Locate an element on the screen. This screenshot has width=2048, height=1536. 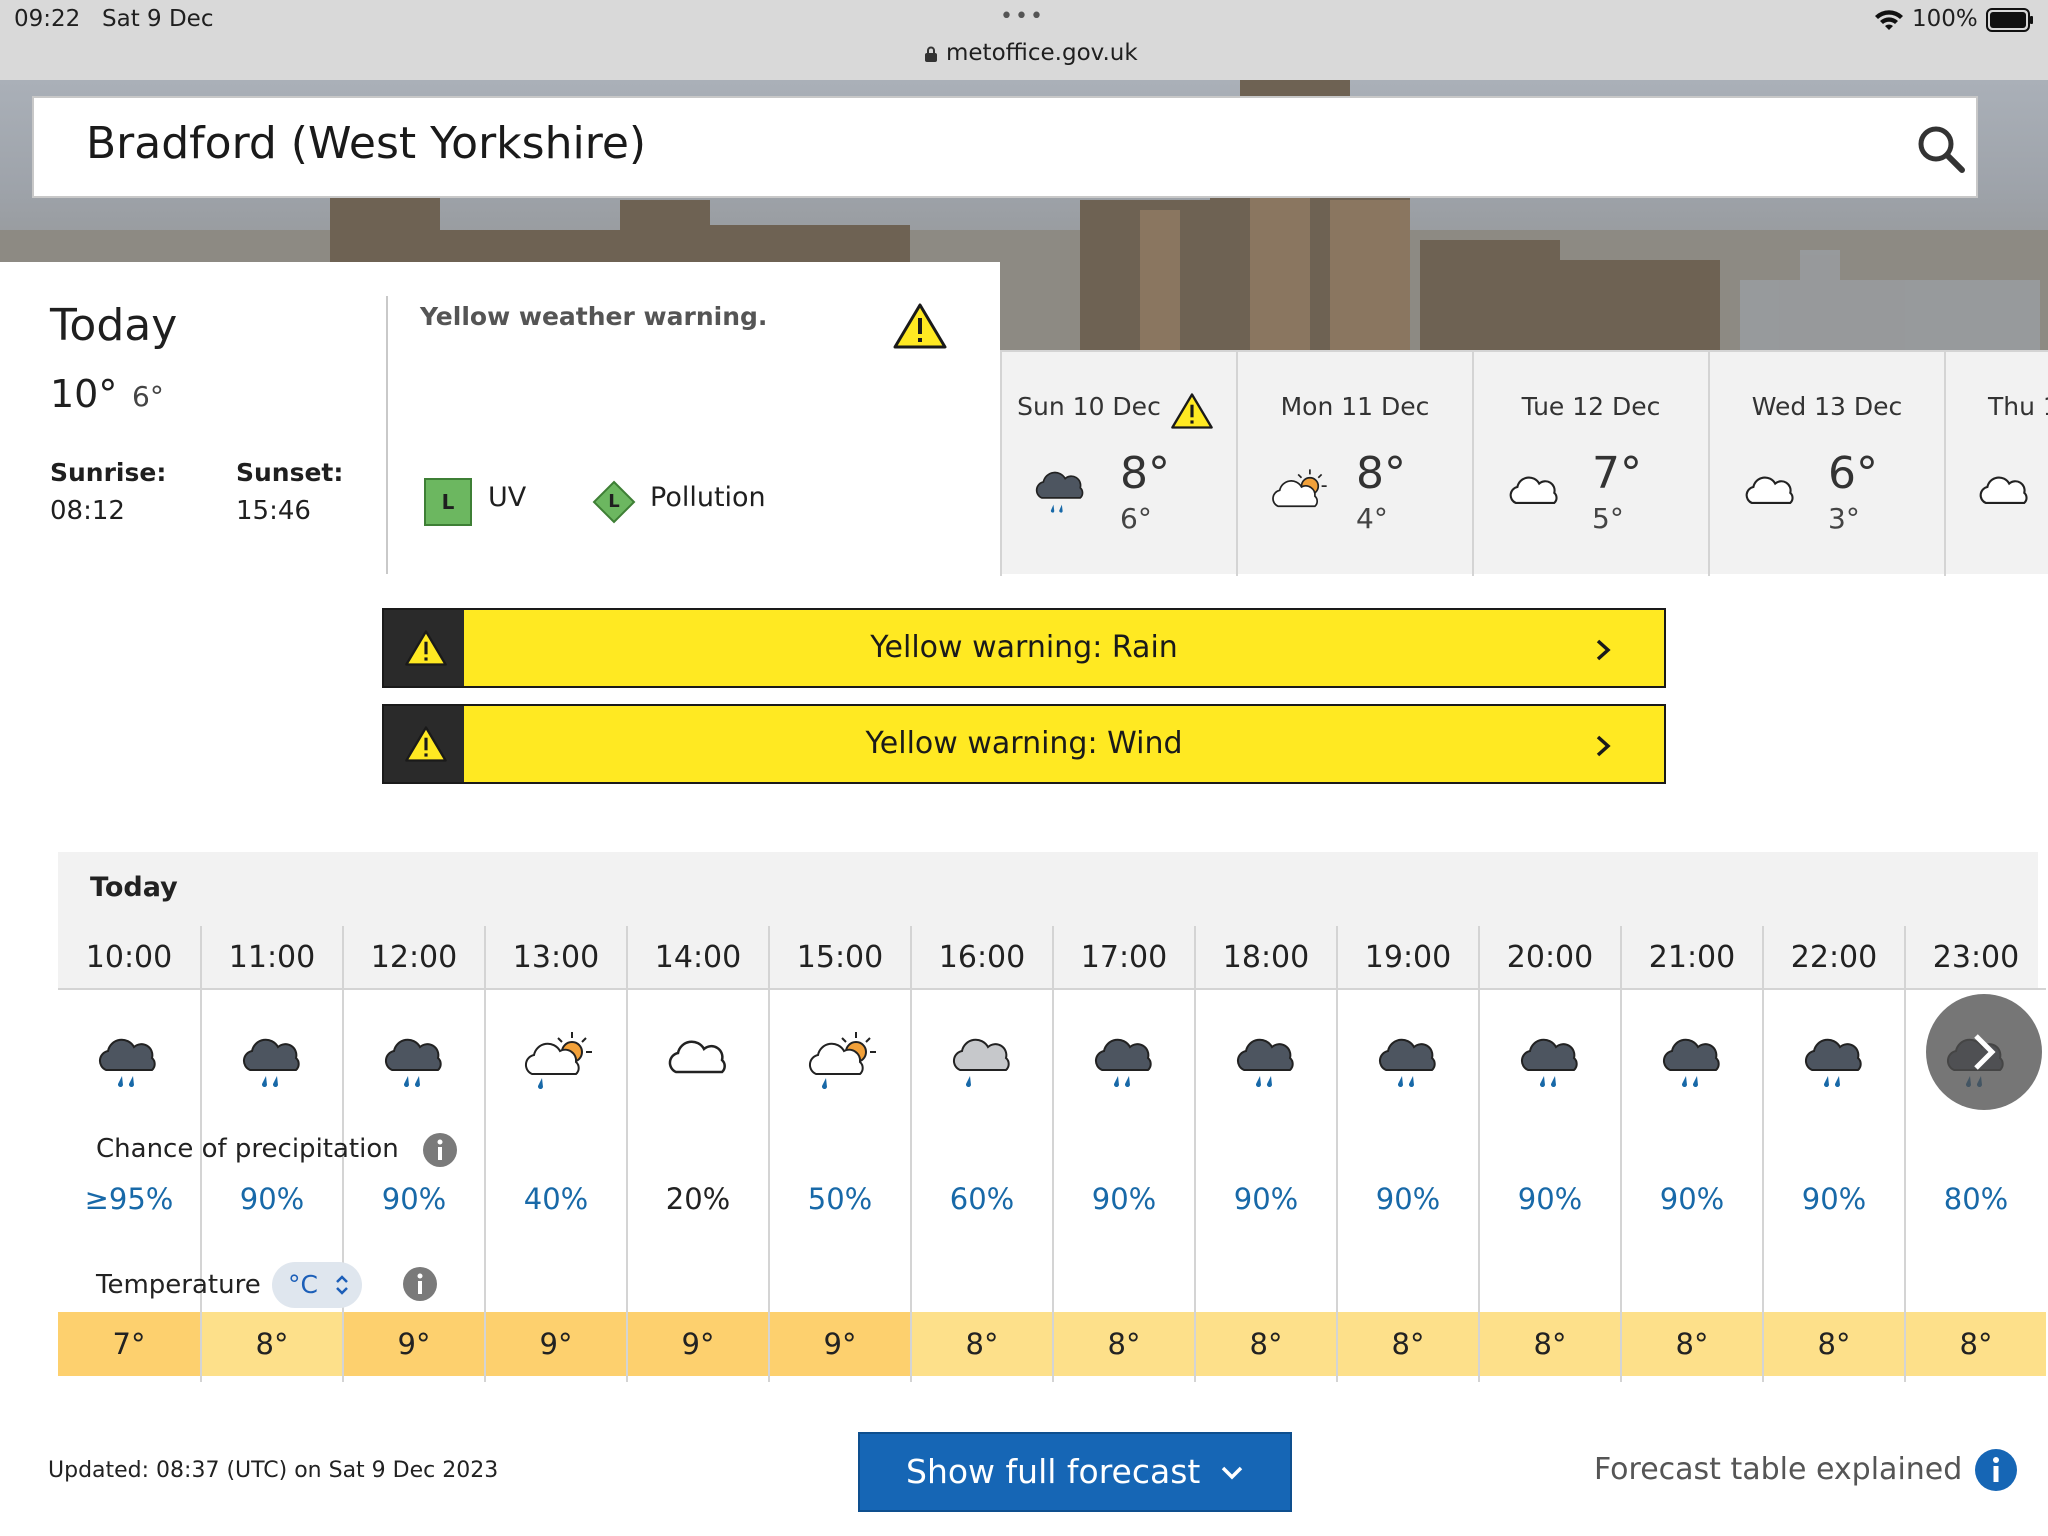
warning-icon-box is located at coordinates (424, 744).